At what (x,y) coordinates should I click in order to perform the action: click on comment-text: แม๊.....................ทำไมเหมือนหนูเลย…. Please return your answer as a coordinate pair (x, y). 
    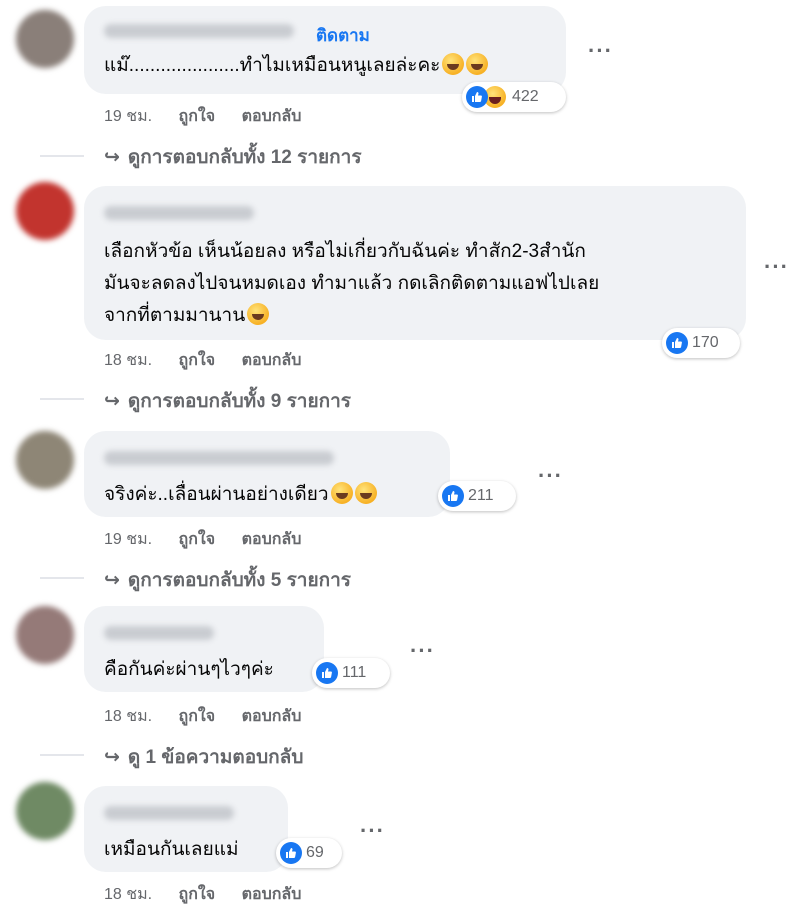
    Looking at the image, I should click on (296, 66).